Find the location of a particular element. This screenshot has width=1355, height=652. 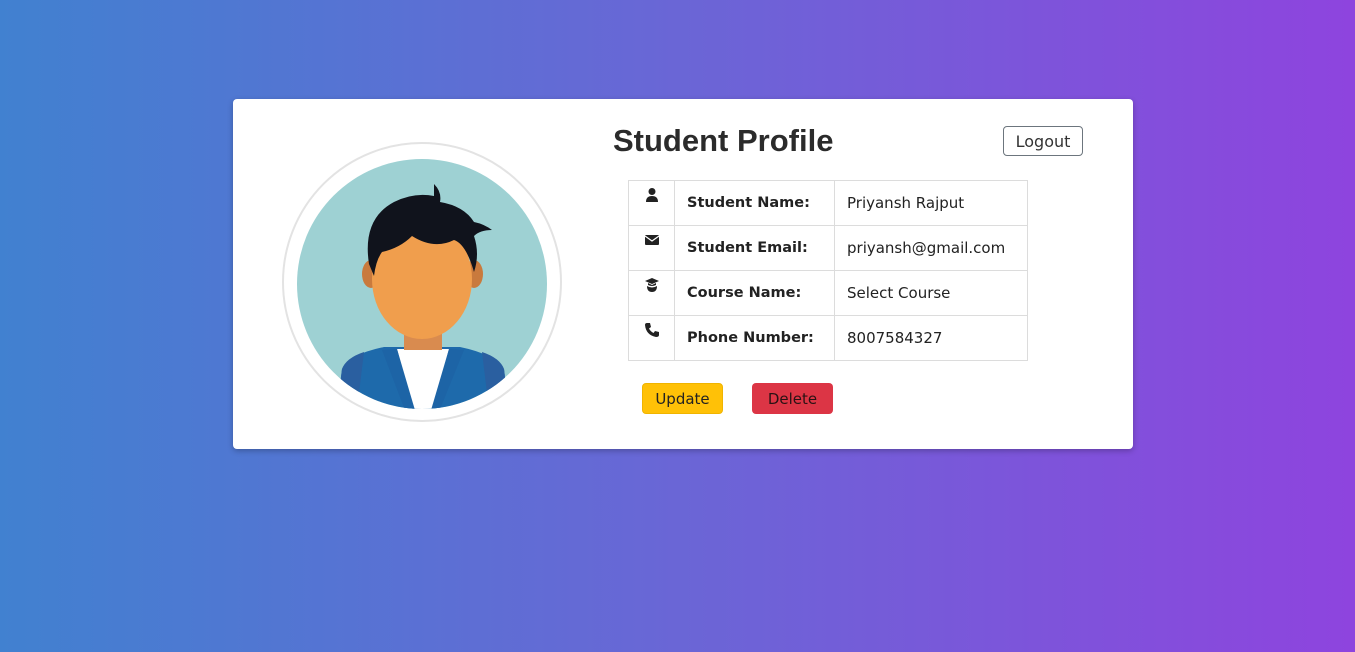

table-row: Student Name: Priyansh Rajput is located at coordinates (828, 203).